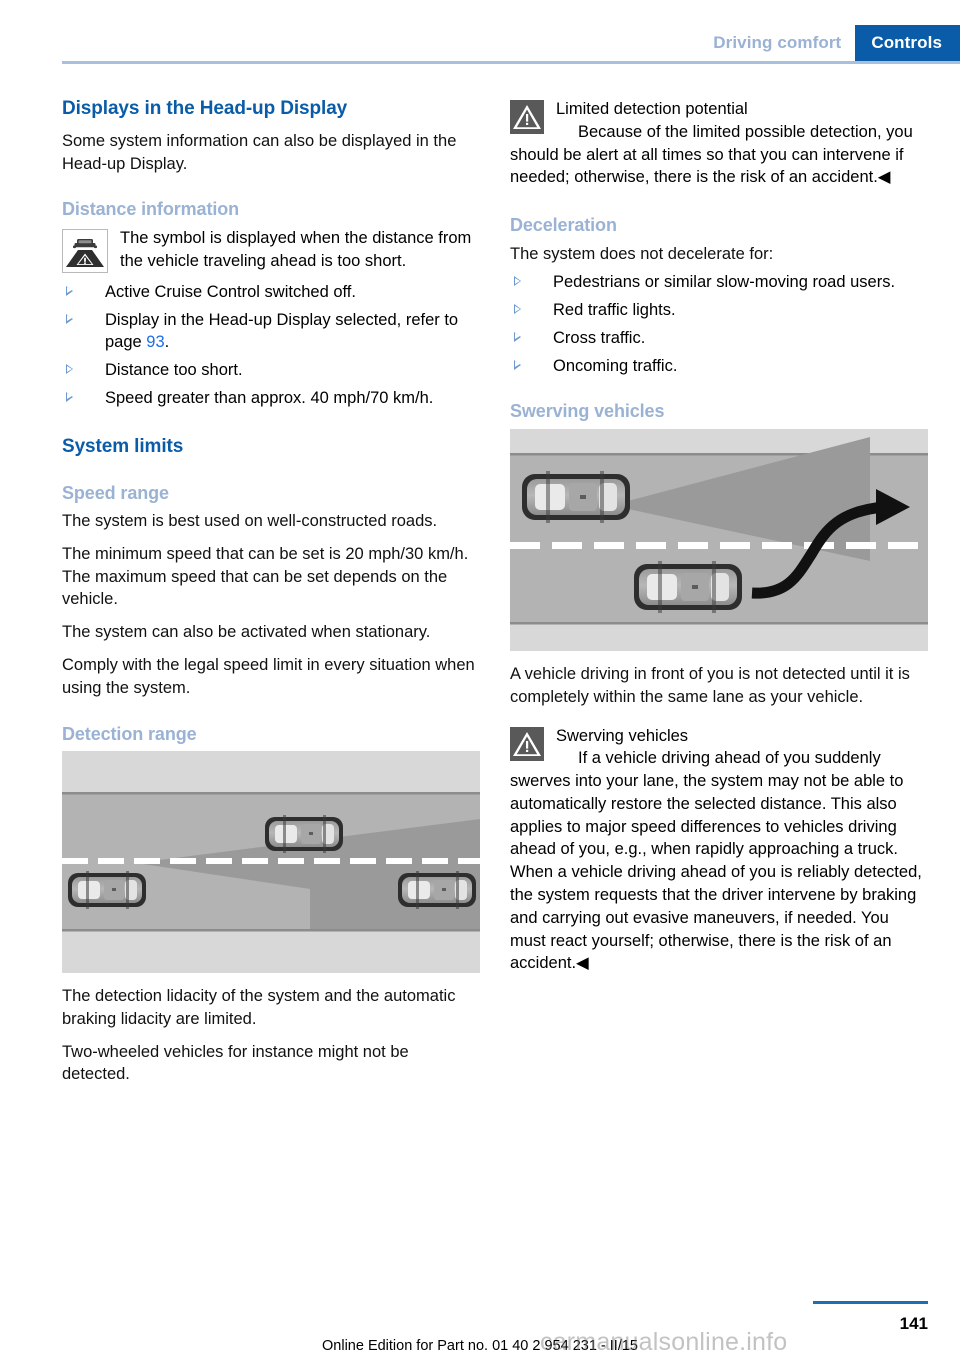 Image resolution: width=960 pixels, height=1362 pixels. Describe the element at coordinates (174, 370) in the screenshot. I see `list-item-text: Distance too short.` at that location.